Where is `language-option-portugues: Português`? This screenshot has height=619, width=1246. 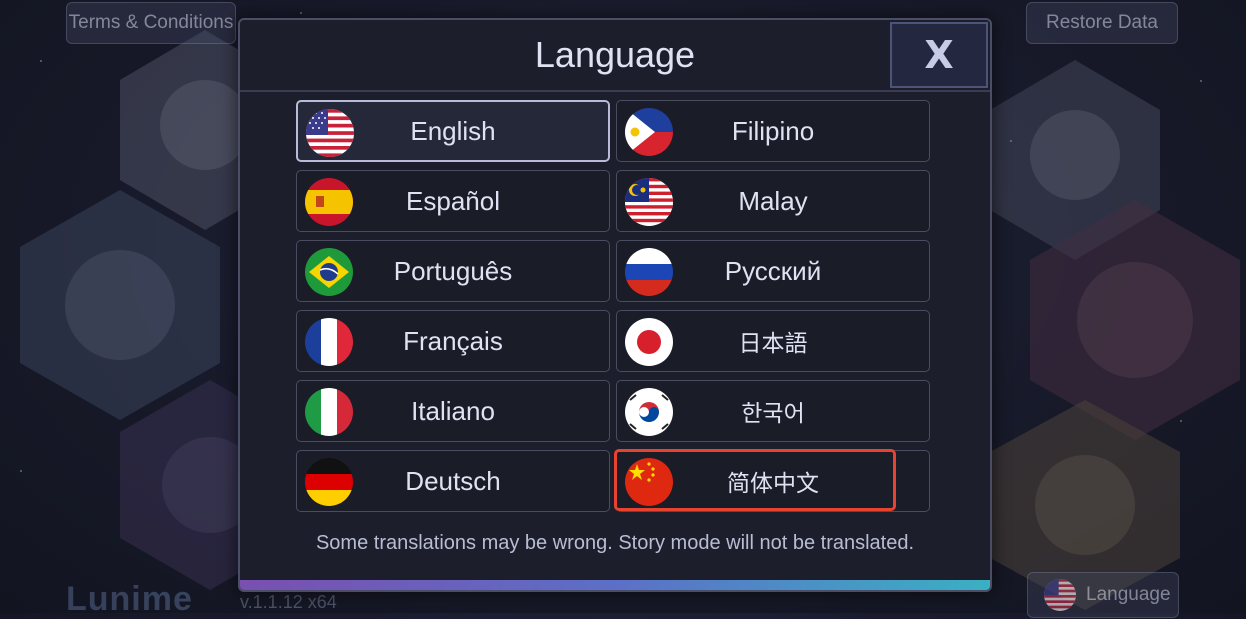
language-option-portugues: Português is located at coordinates (453, 271).